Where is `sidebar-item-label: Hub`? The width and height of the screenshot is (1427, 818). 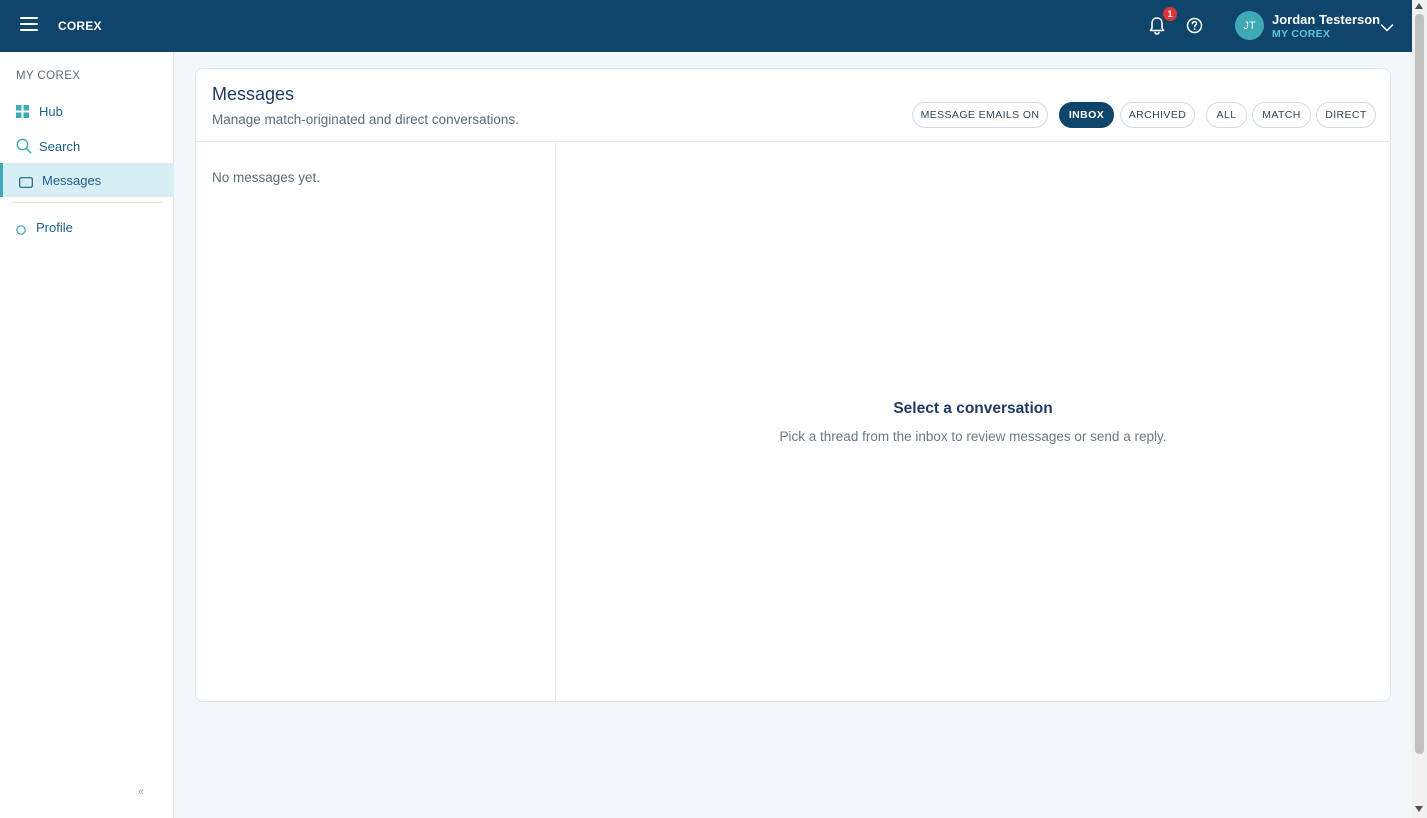
sidebar-item-label: Hub is located at coordinates (51, 111).